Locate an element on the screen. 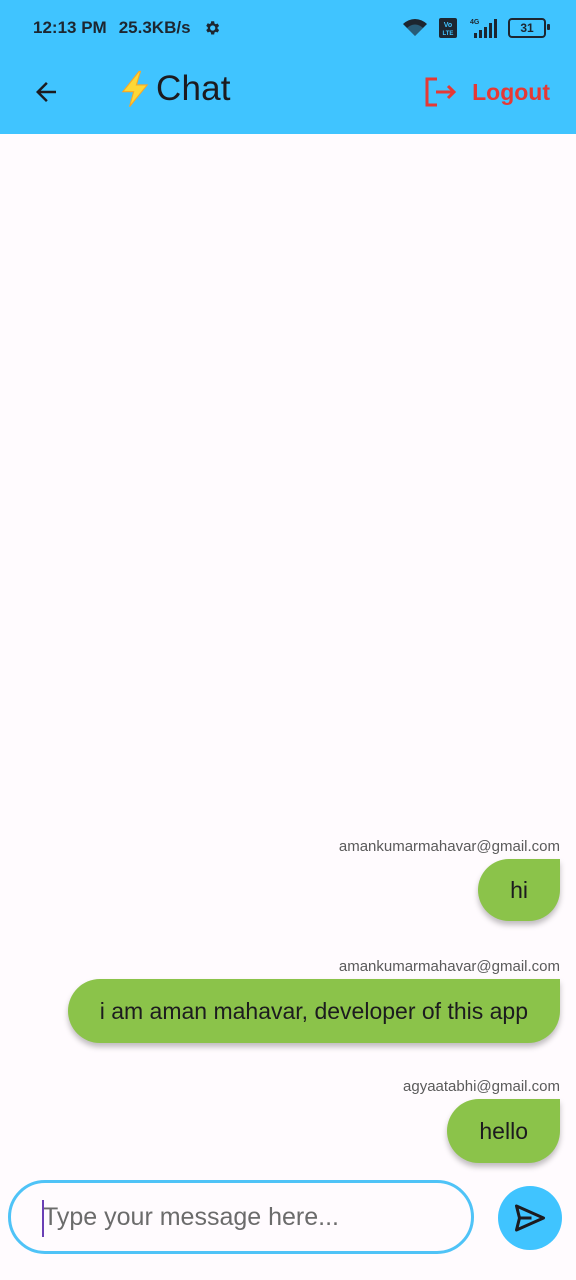 The image size is (576, 1280). settings-gear-icon is located at coordinates (212, 28).